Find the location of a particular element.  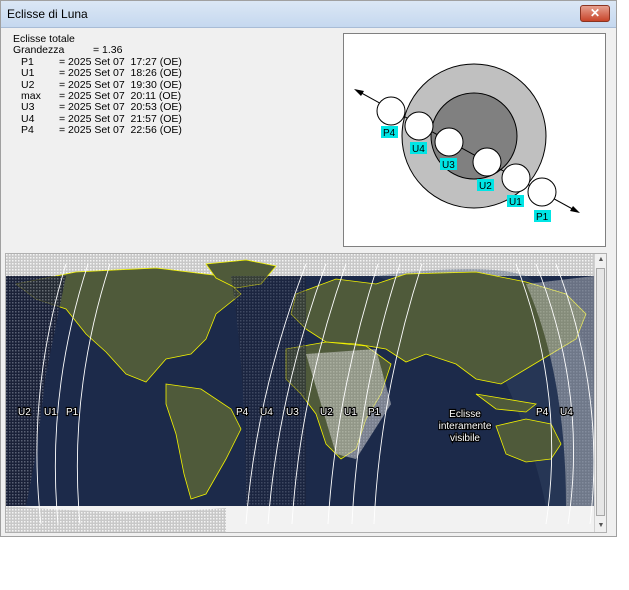

moon-u4 is located at coordinates (419, 126).